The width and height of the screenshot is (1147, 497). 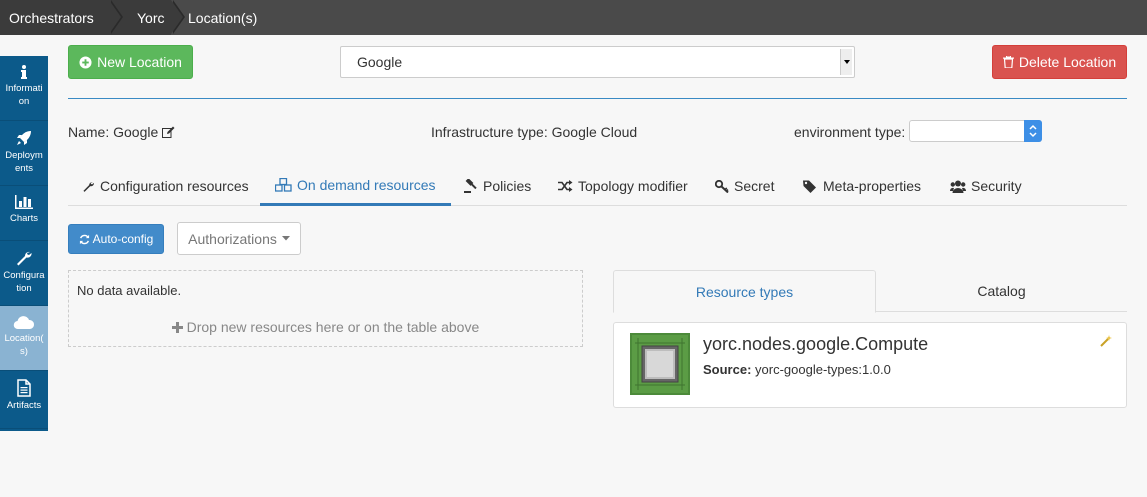 What do you see at coordinates (24, 388) in the screenshot?
I see `document-icon` at bounding box center [24, 388].